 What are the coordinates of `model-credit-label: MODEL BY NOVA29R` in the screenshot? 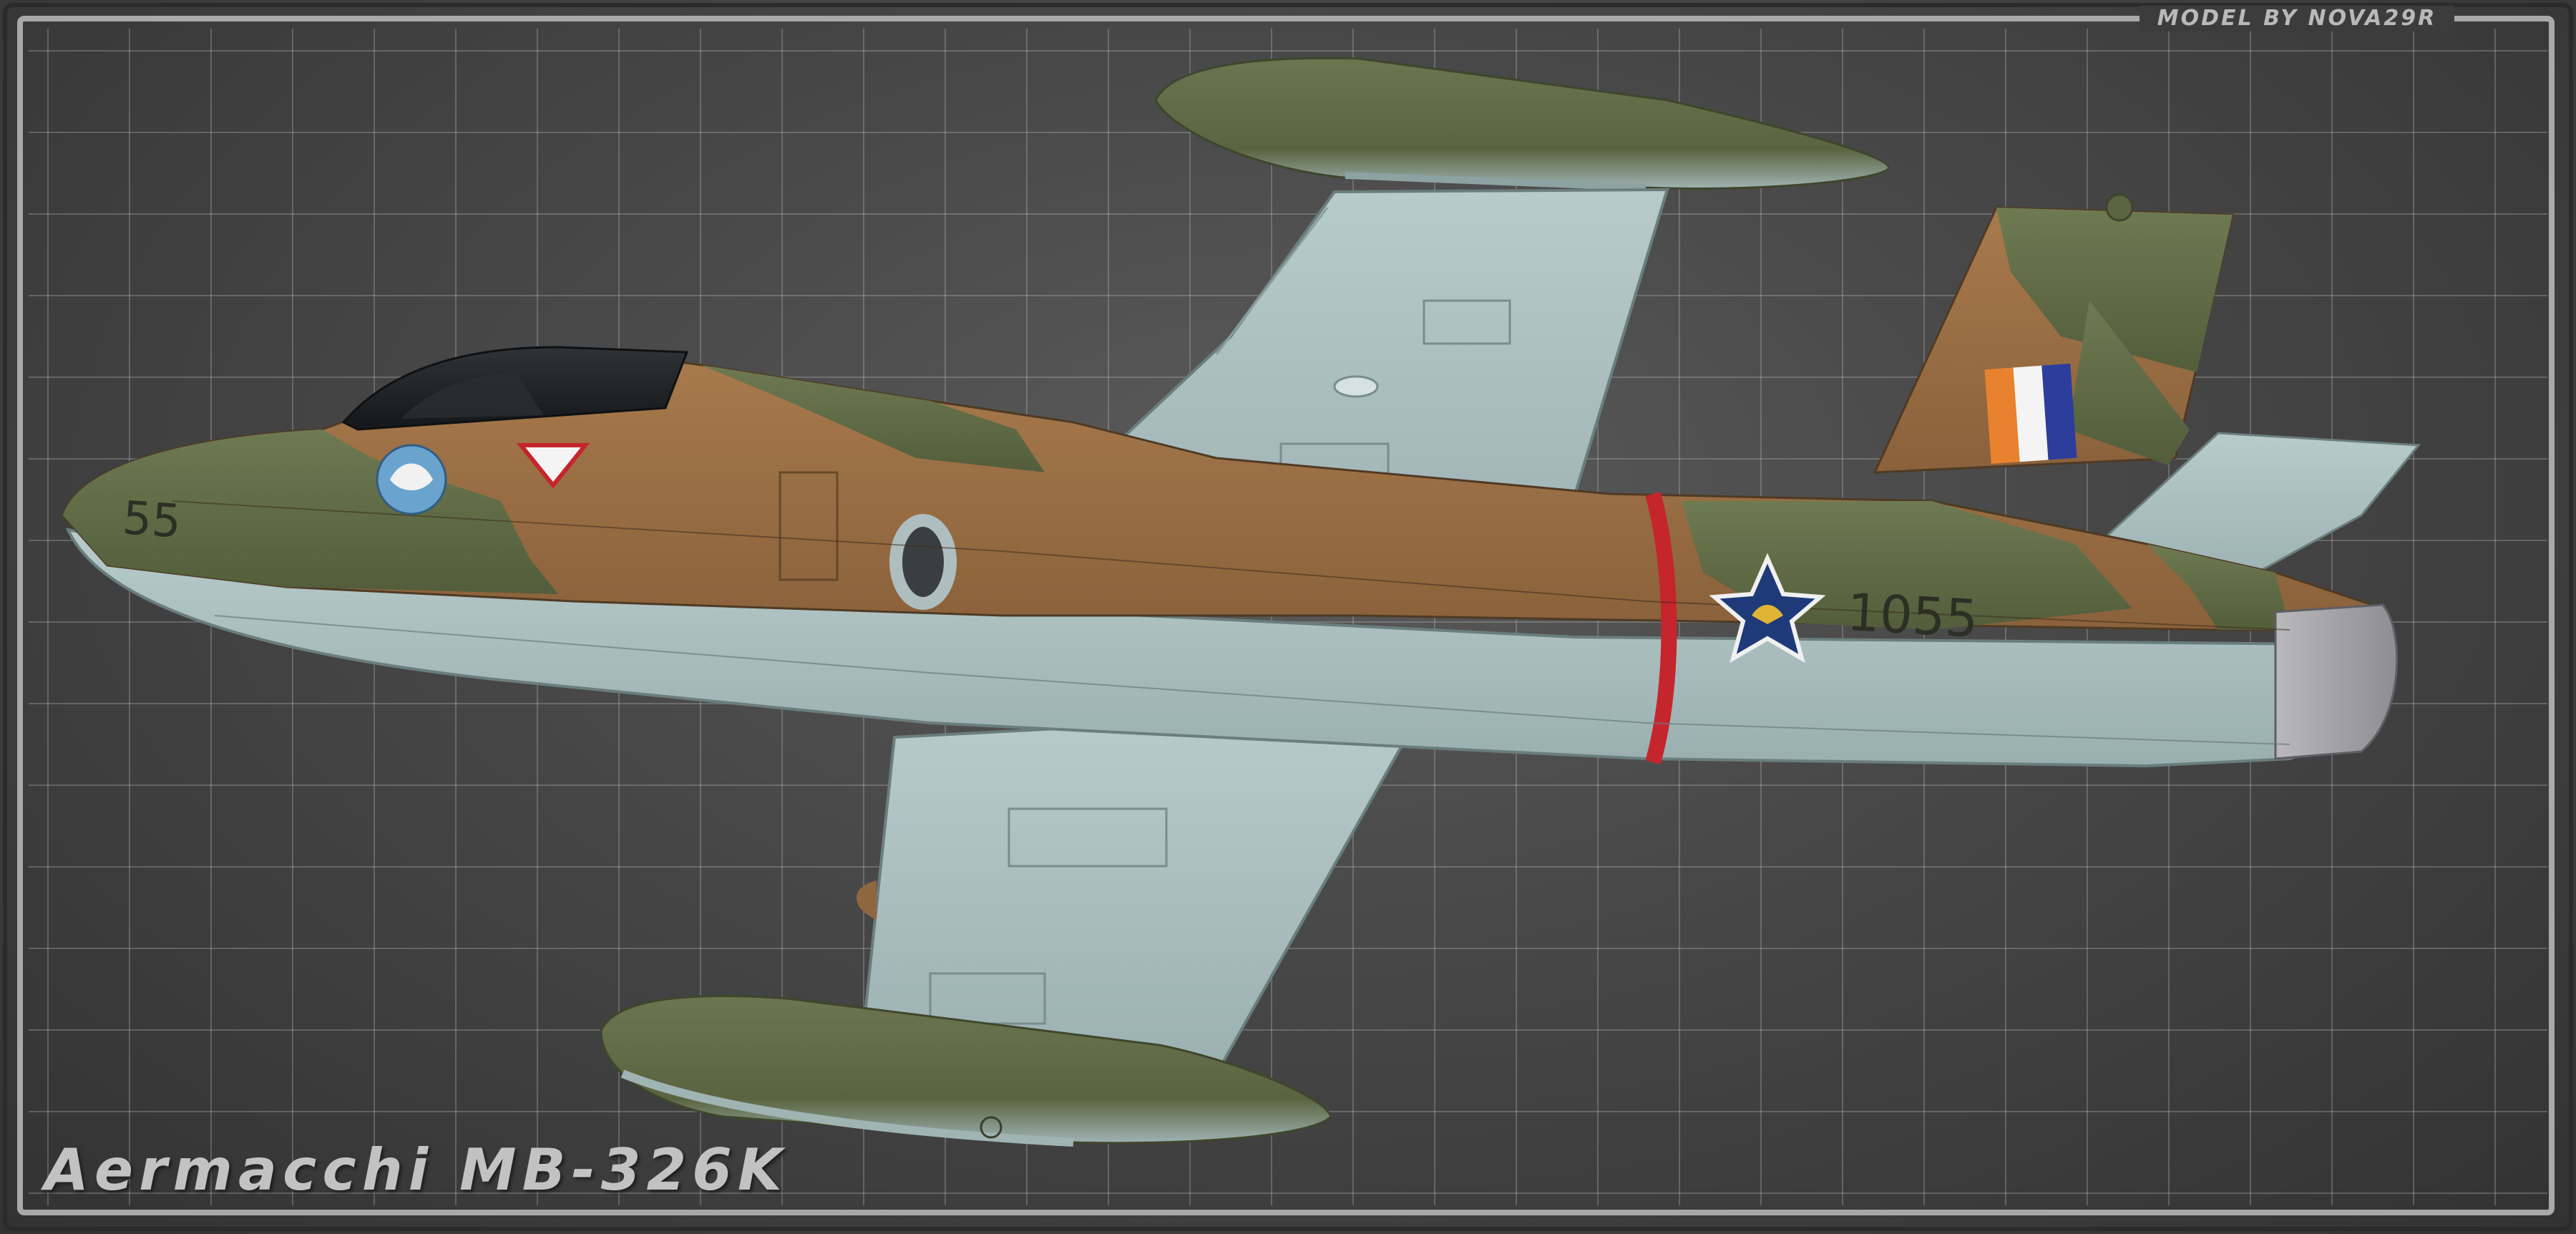 It's located at (2297, 18).